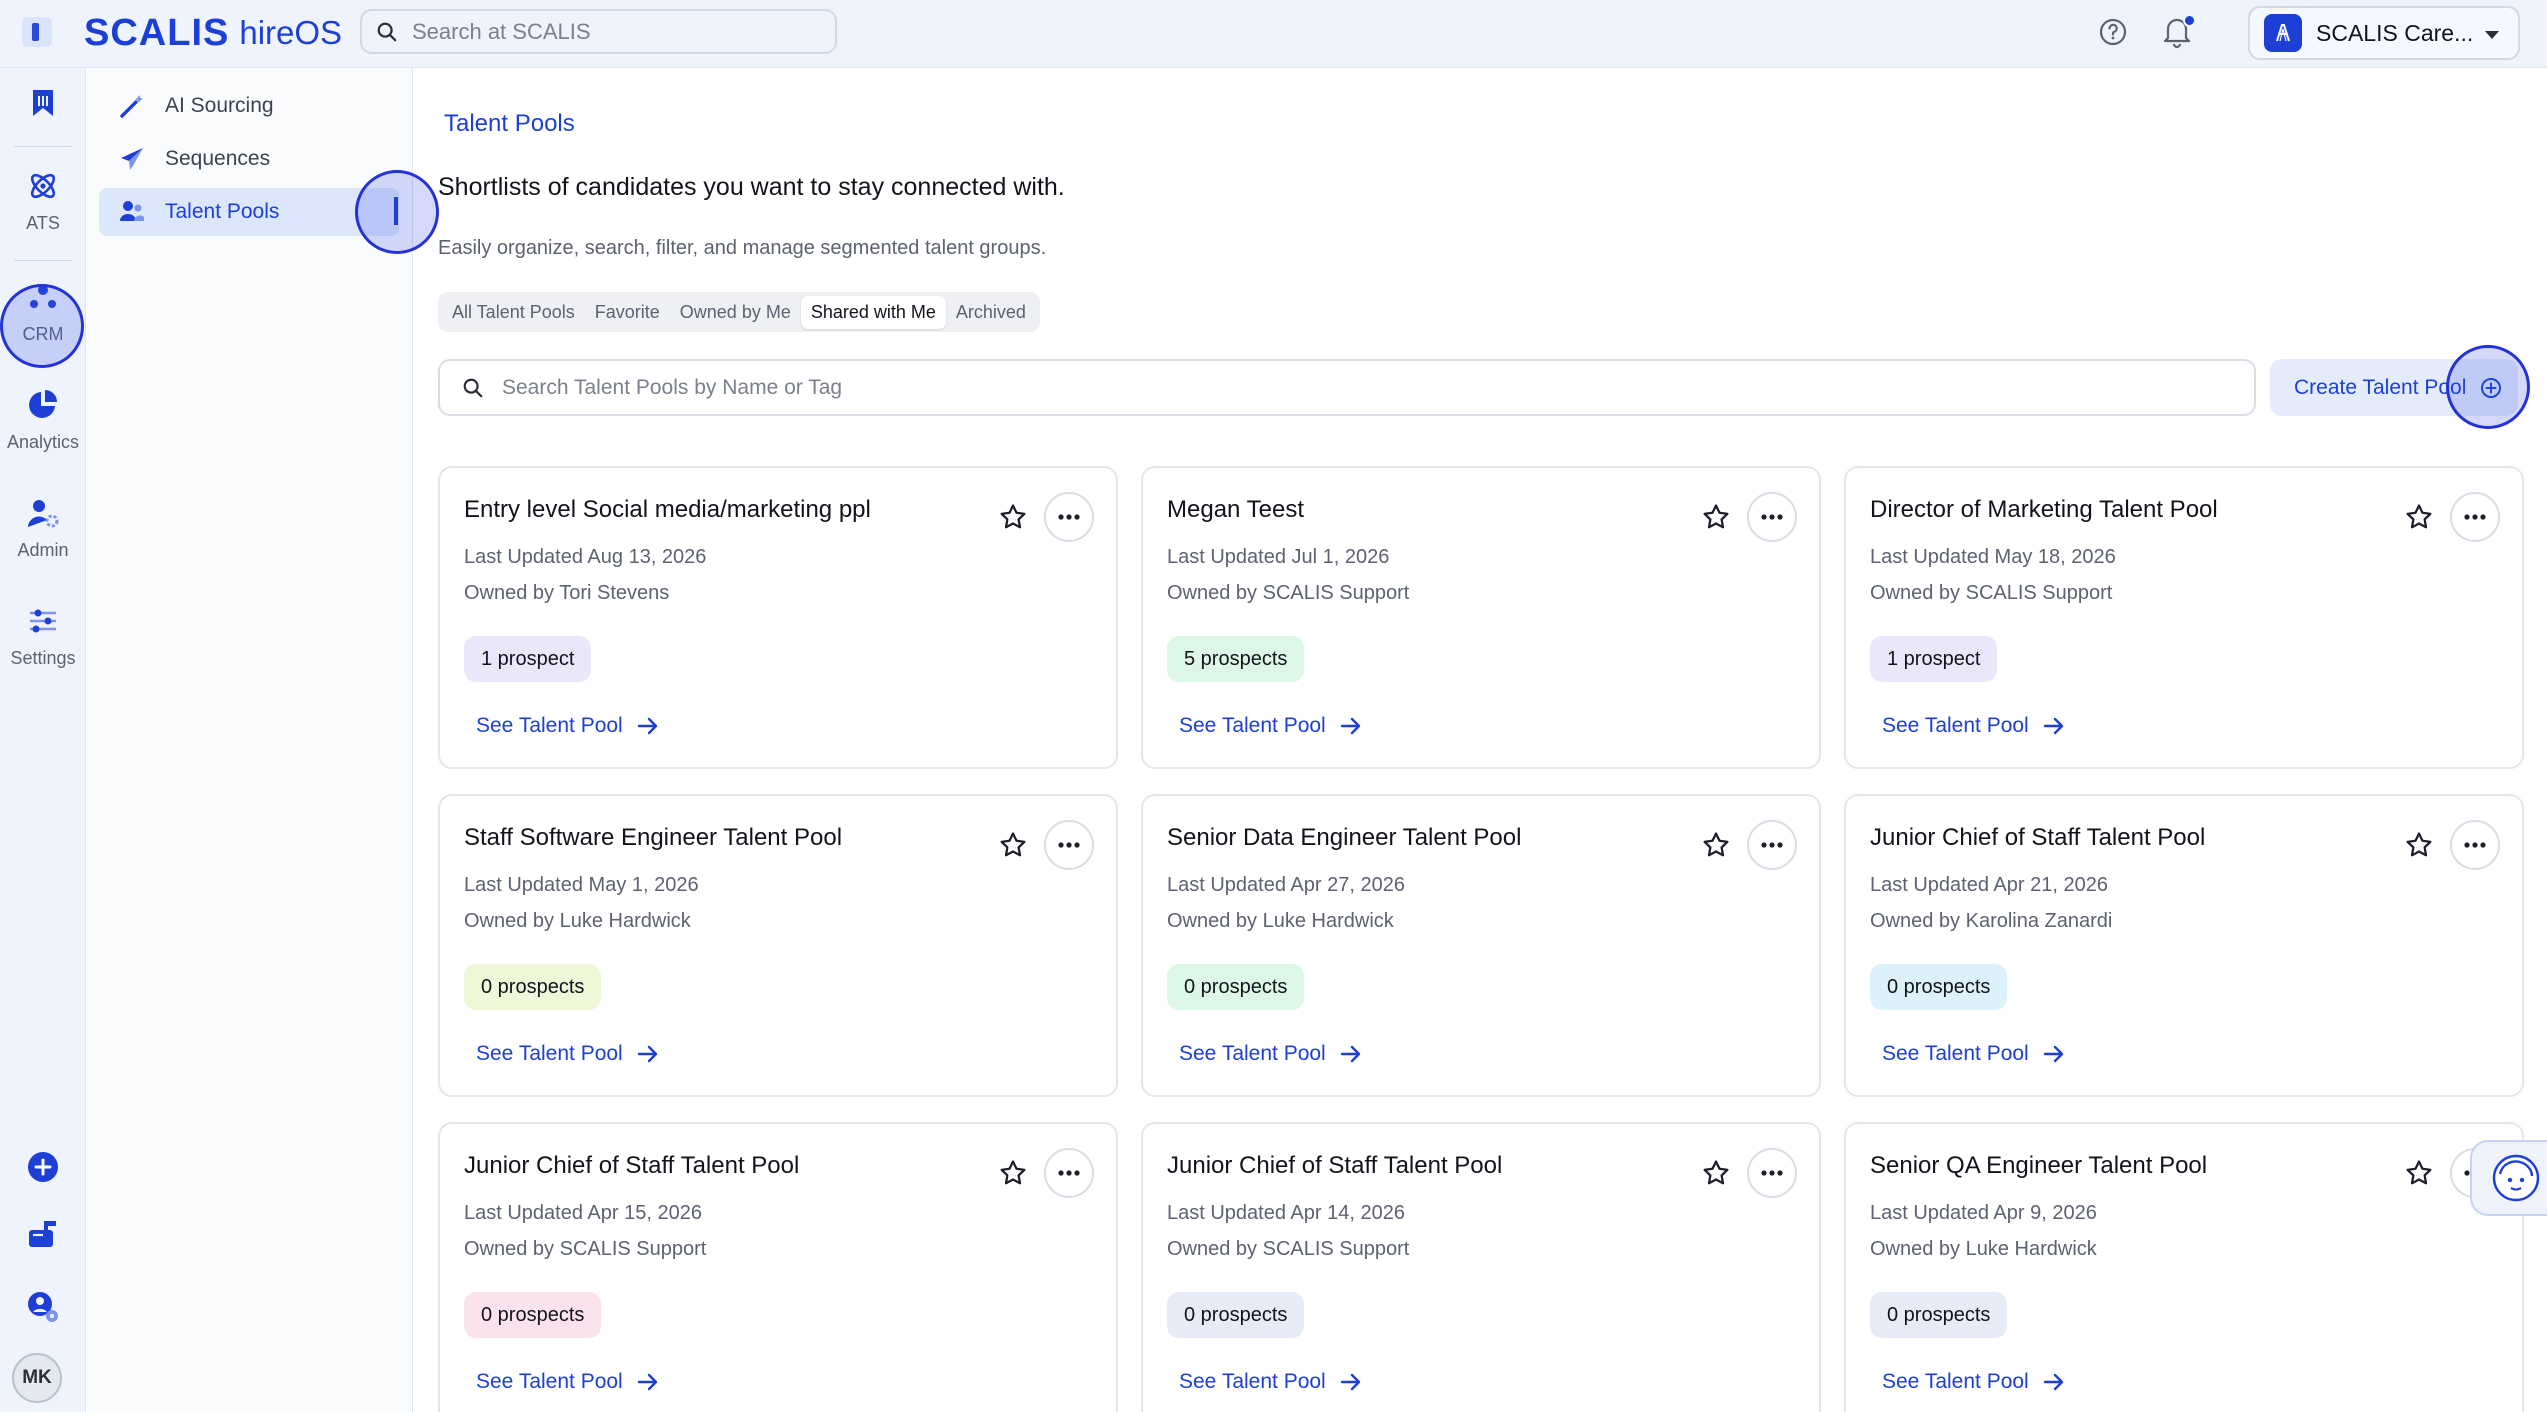 The image size is (2547, 1412). What do you see at coordinates (2113, 32) in the screenshot?
I see `help-icon` at bounding box center [2113, 32].